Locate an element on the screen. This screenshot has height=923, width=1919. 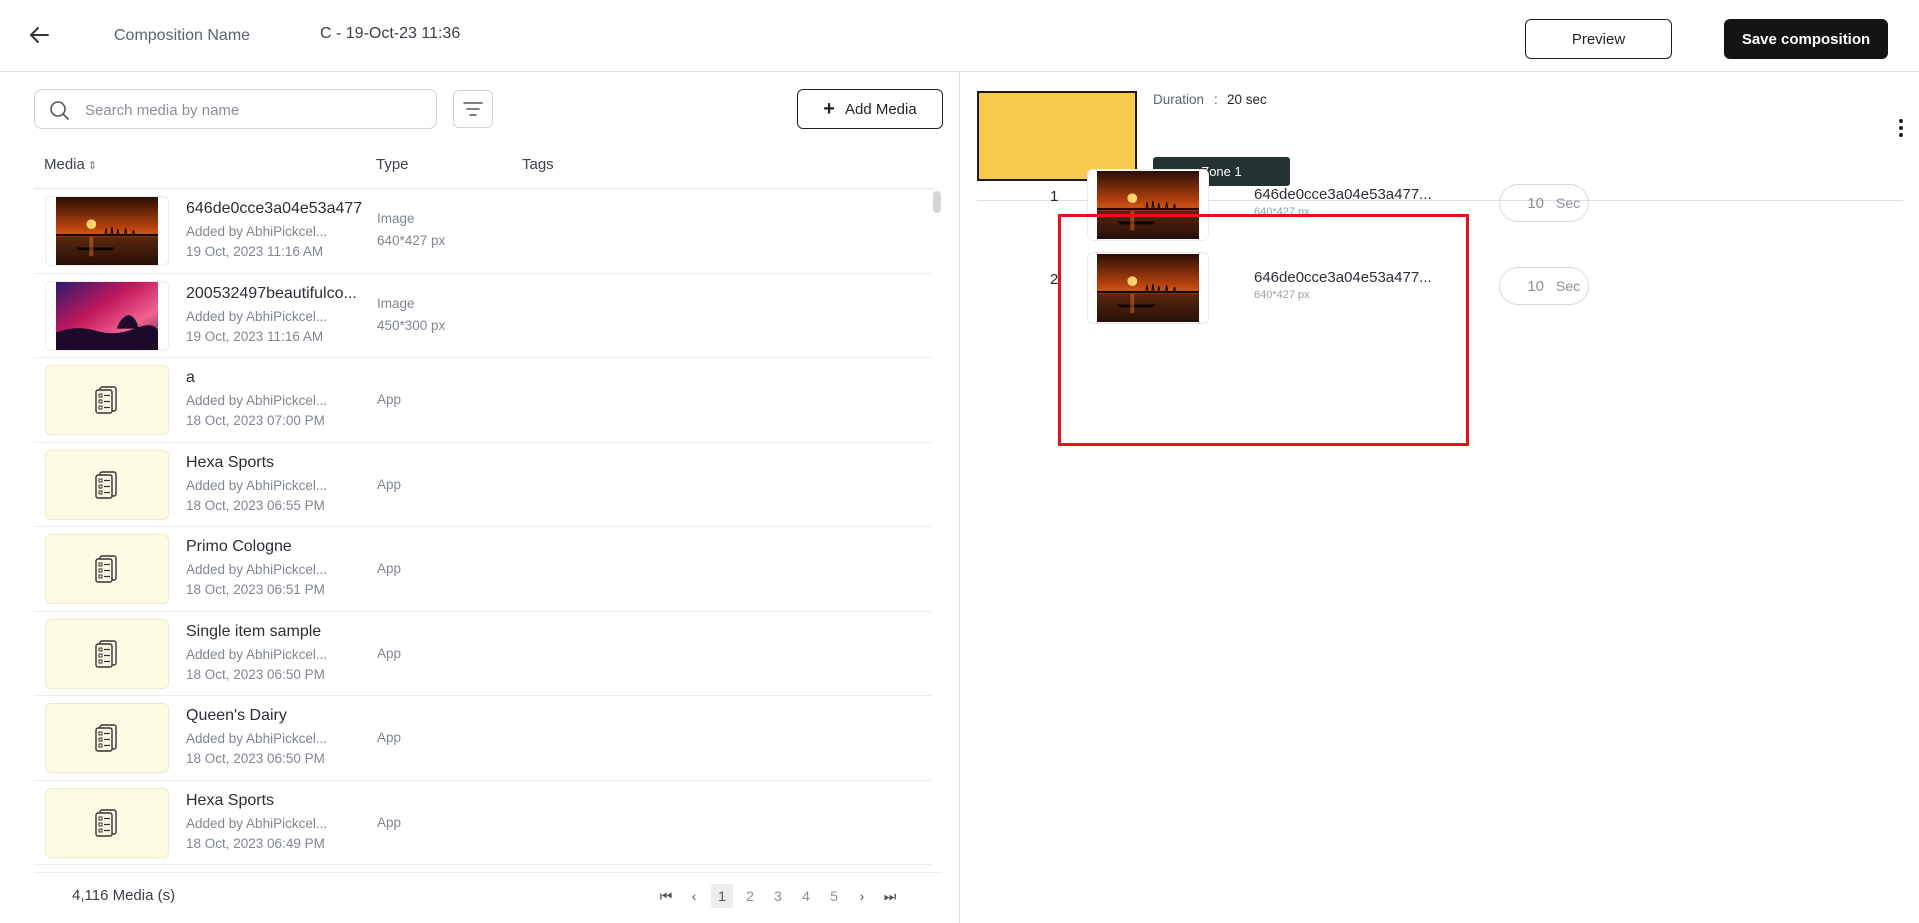
save-composition-button: Save composition is located at coordinates (1806, 39).